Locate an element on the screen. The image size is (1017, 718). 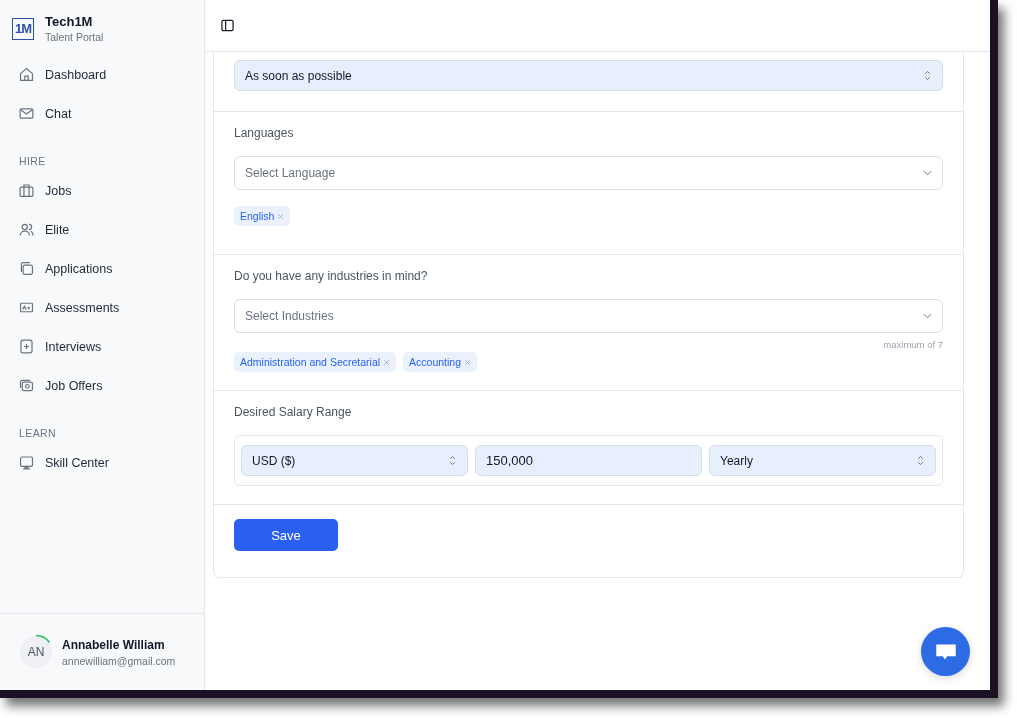
sidebar-toggle-icon is located at coordinates (227, 25).